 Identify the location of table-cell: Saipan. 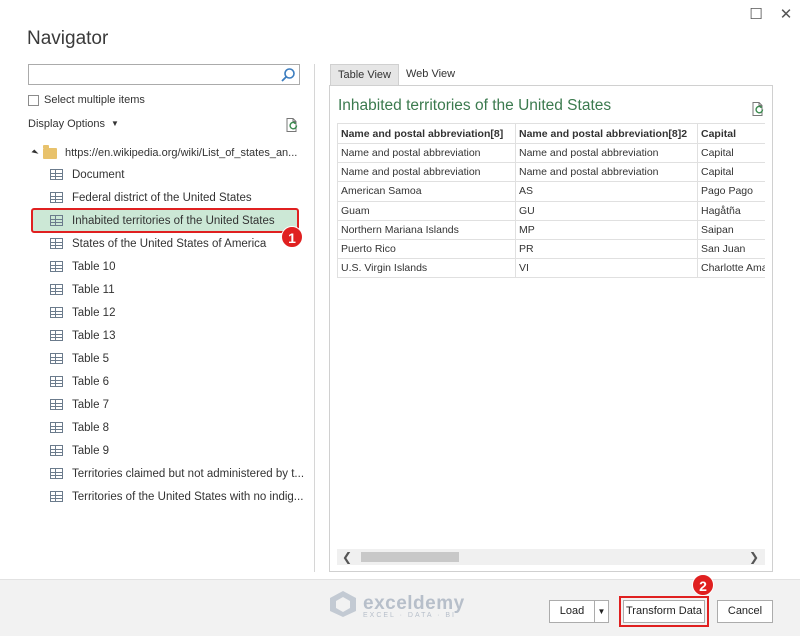
(731, 229).